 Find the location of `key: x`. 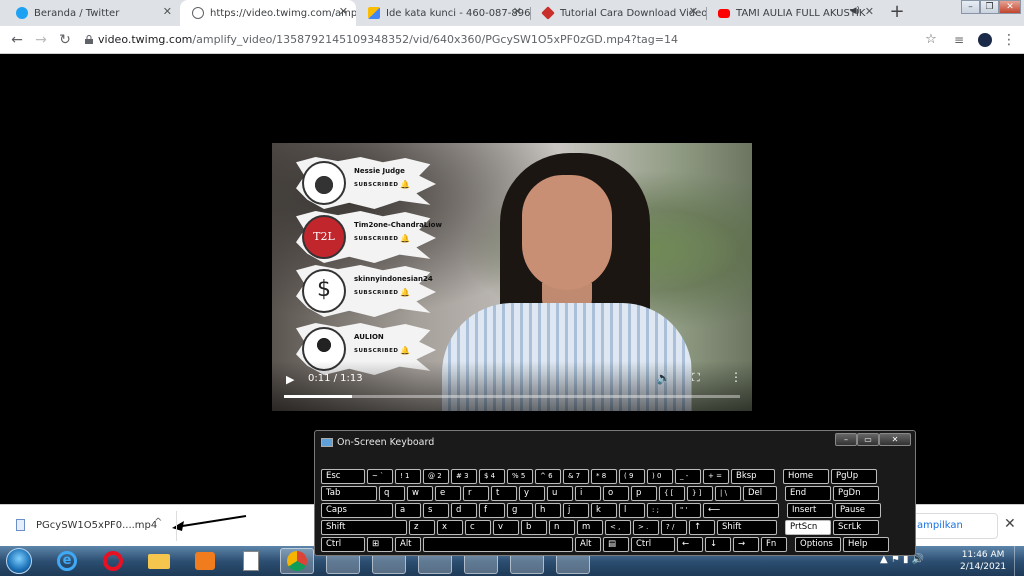

key: x is located at coordinates (450, 527).